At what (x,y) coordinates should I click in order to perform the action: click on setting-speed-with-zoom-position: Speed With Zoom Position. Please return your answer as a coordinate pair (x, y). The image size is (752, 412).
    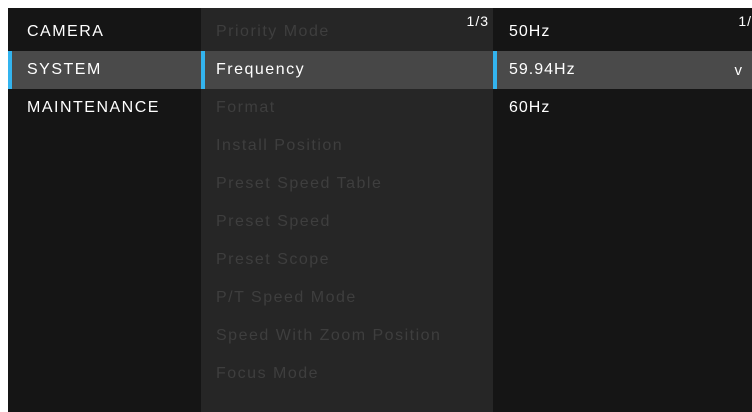
    Looking at the image, I should click on (347, 336).